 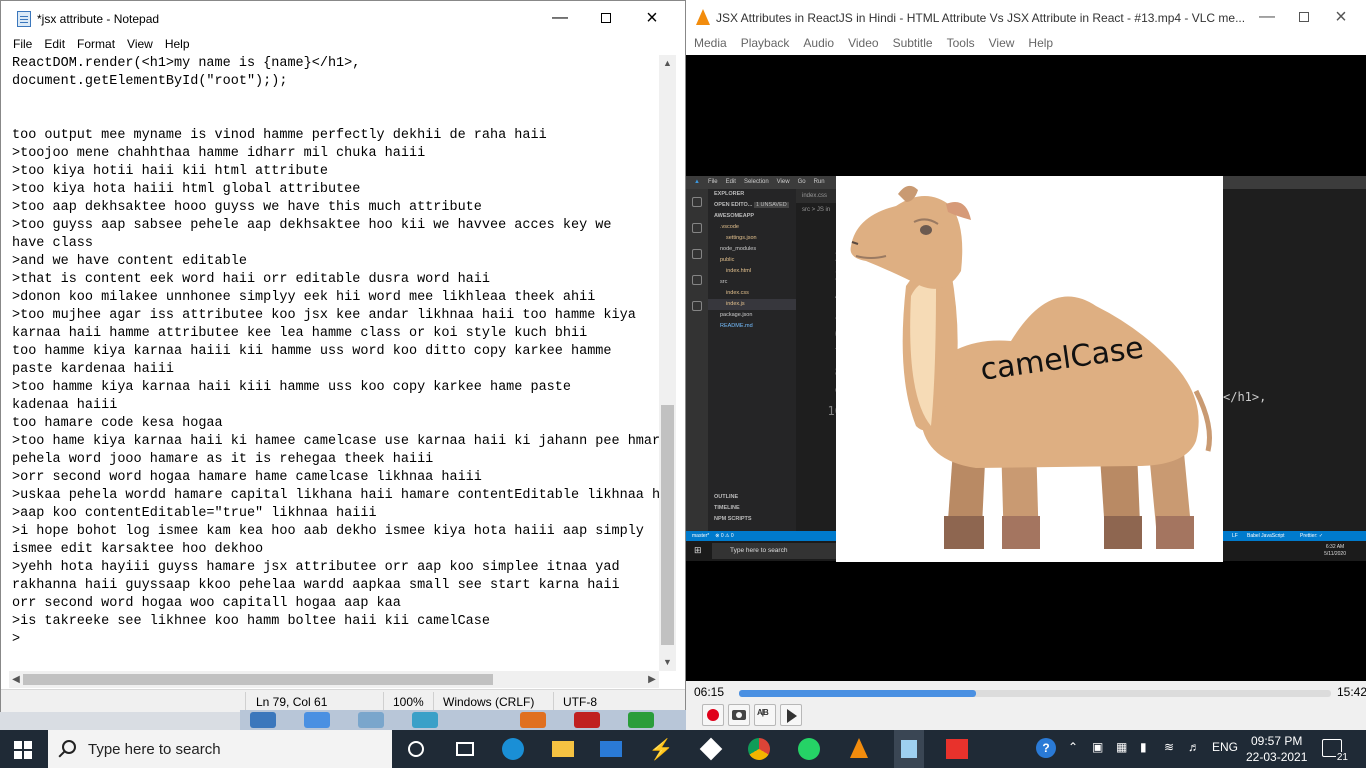 I want to click on total-time: 15:42, so click(x=1351, y=692).